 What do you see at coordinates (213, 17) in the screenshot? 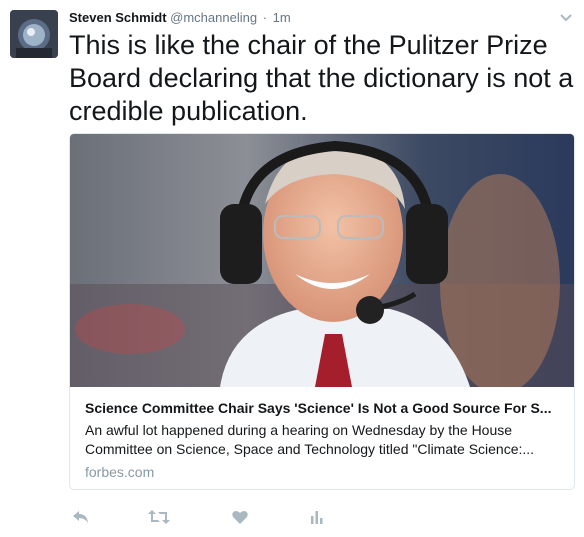
I see `author-handle: @mchanneling` at bounding box center [213, 17].